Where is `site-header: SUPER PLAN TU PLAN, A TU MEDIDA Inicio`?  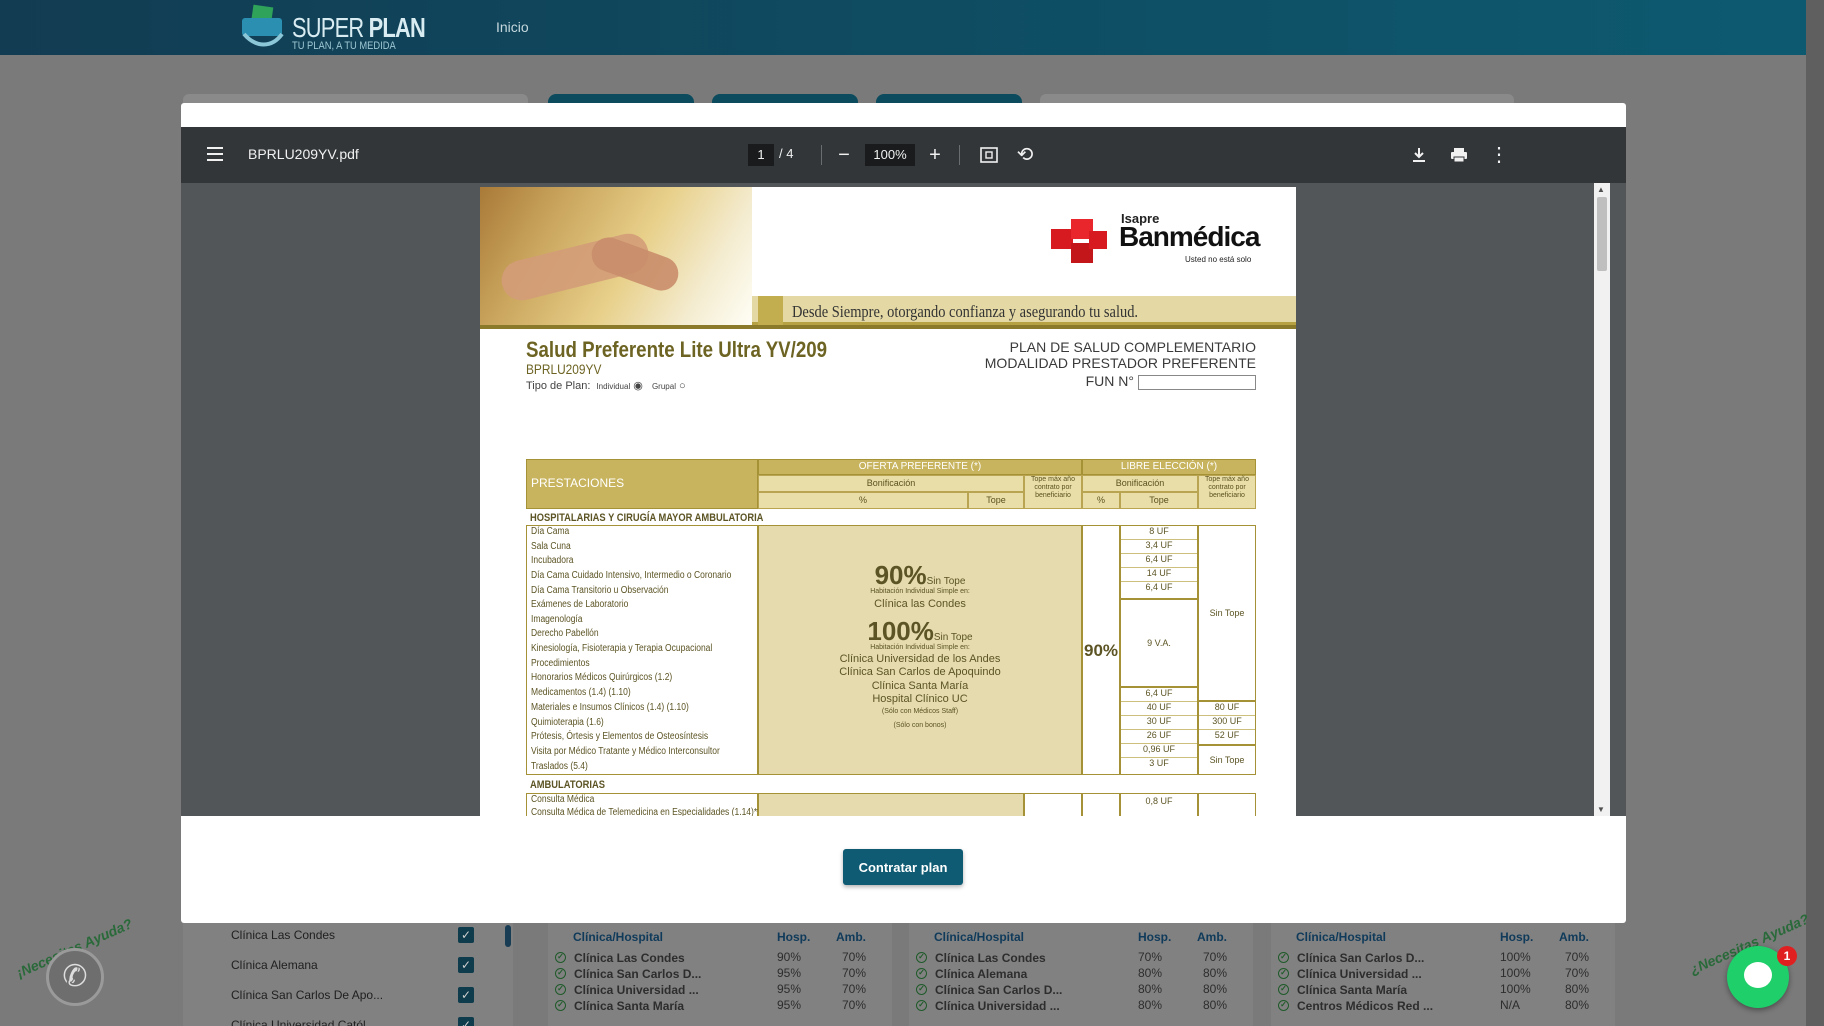
site-header: SUPER PLAN TU PLAN, A TU MEDIDA Inicio is located at coordinates (903, 27).